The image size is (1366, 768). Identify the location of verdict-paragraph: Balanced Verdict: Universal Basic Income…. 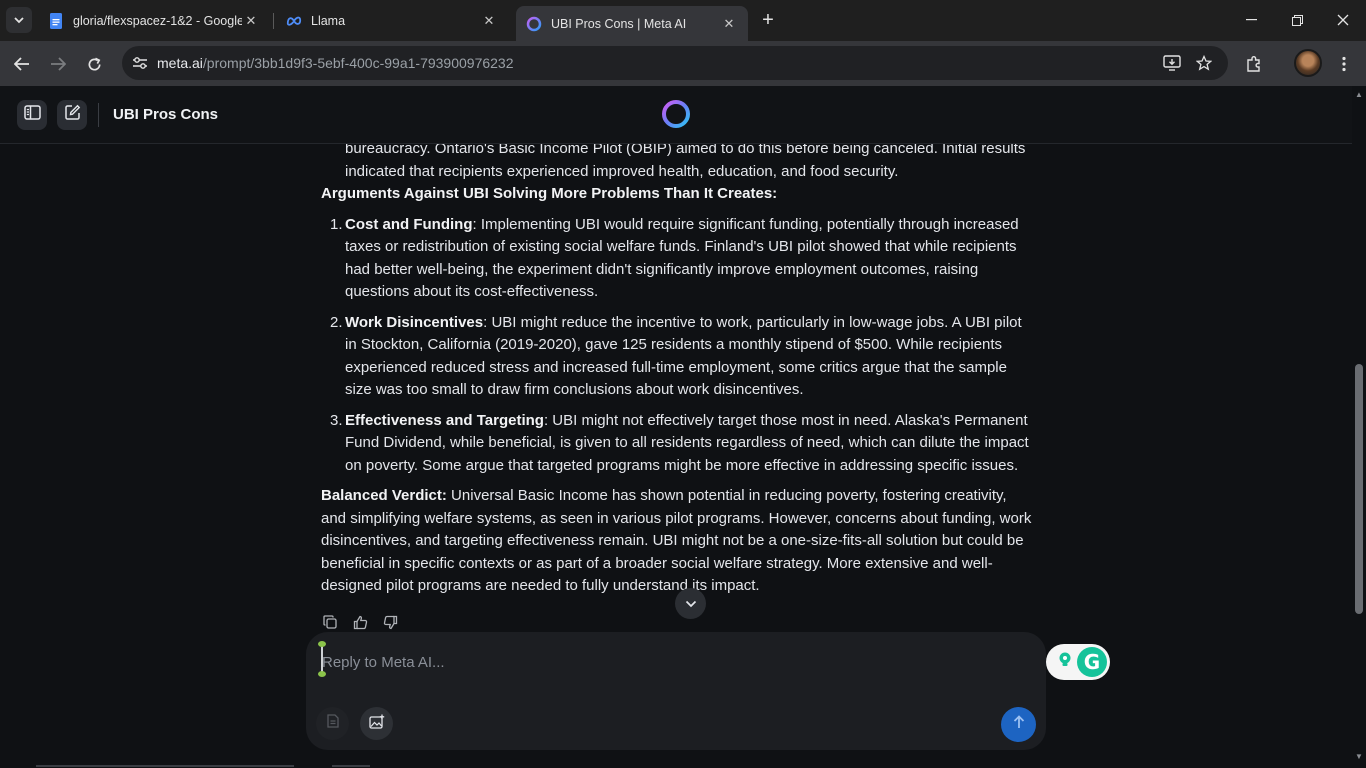
(677, 541).